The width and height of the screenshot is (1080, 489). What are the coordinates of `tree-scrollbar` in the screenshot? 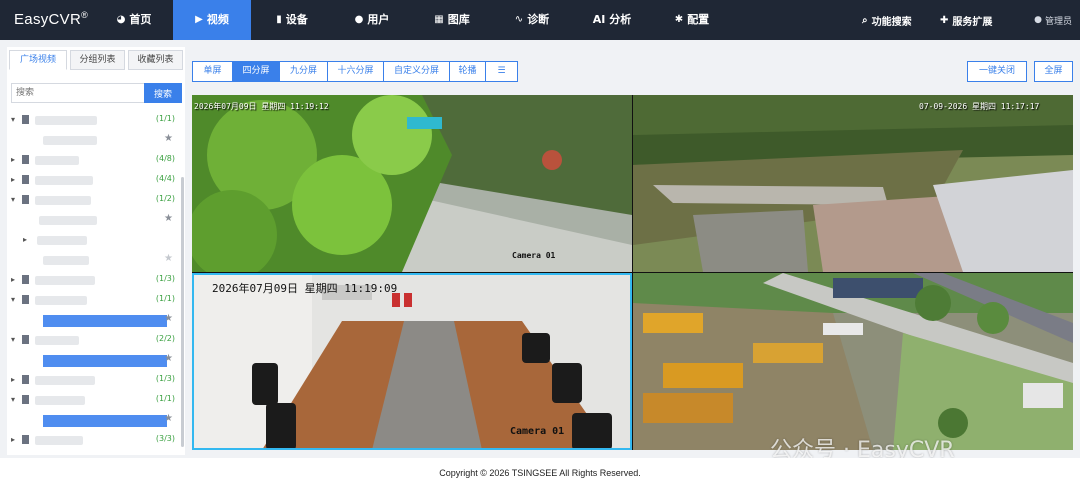 It's located at (182, 312).